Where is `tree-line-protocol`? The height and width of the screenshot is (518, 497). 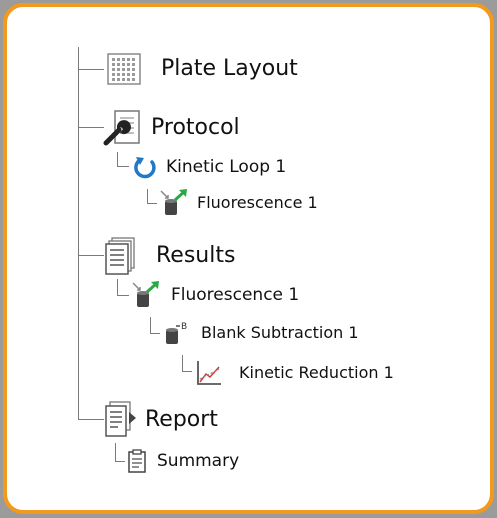 tree-line-protocol is located at coordinates (91, 127).